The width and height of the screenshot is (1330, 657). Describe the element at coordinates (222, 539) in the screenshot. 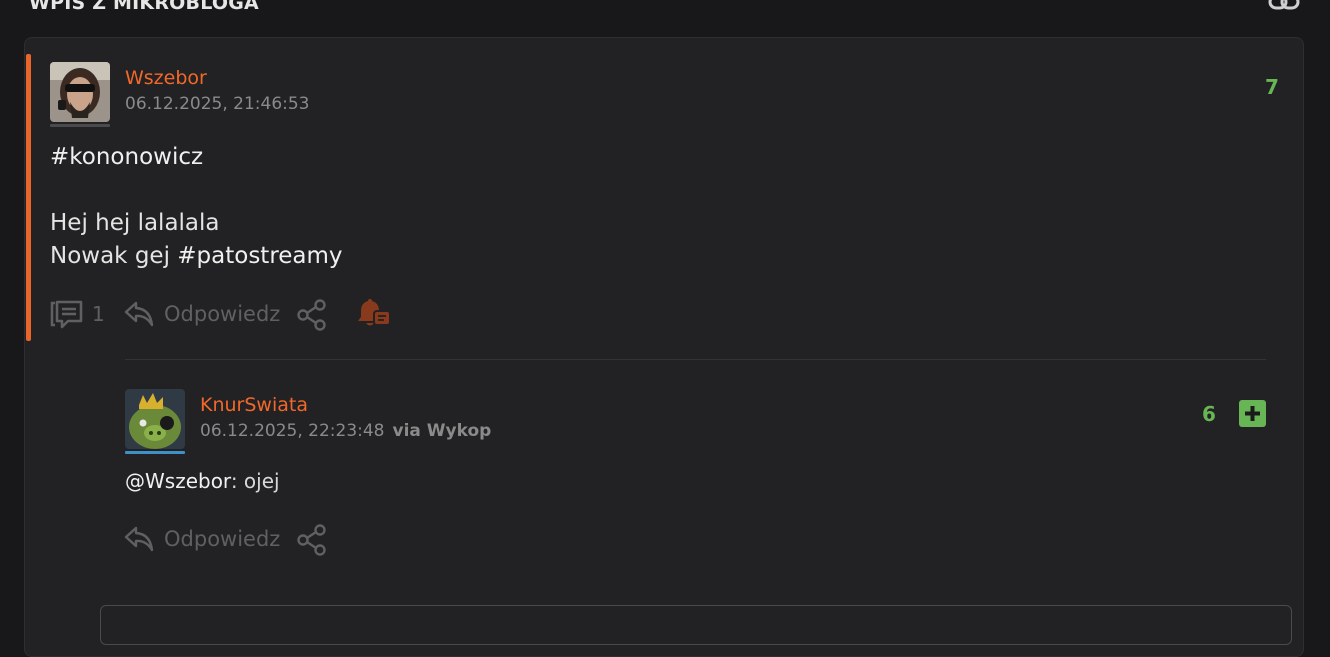

I see `comment-reply-label: Odpowiedz` at that location.